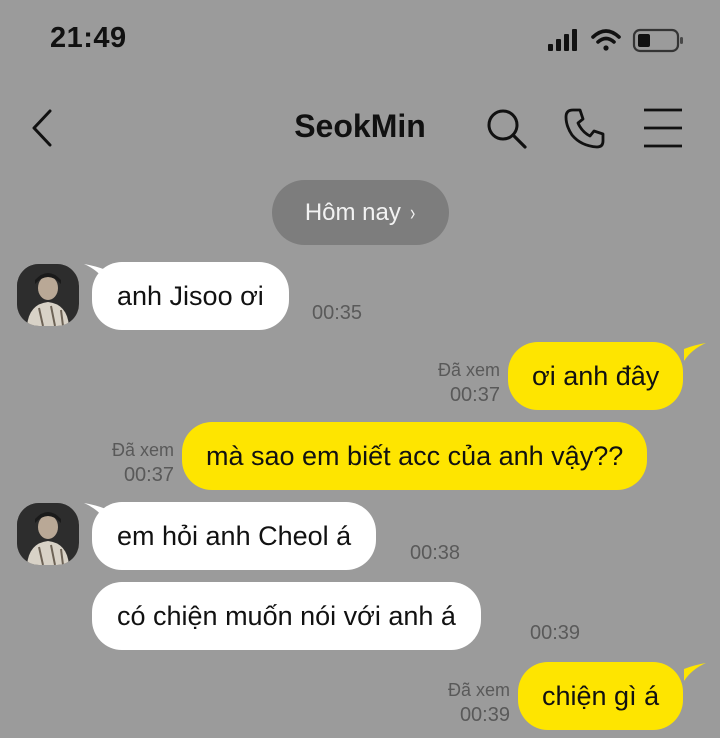  Describe the element at coordinates (360, 126) in the screenshot. I see `contact-name: SeokMin` at that location.